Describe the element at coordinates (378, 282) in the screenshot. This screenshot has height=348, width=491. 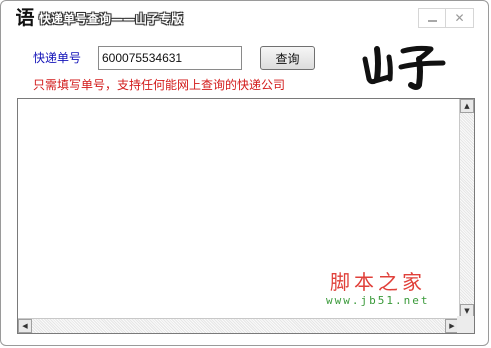
I see `watermark-text: 脚本之家` at that location.